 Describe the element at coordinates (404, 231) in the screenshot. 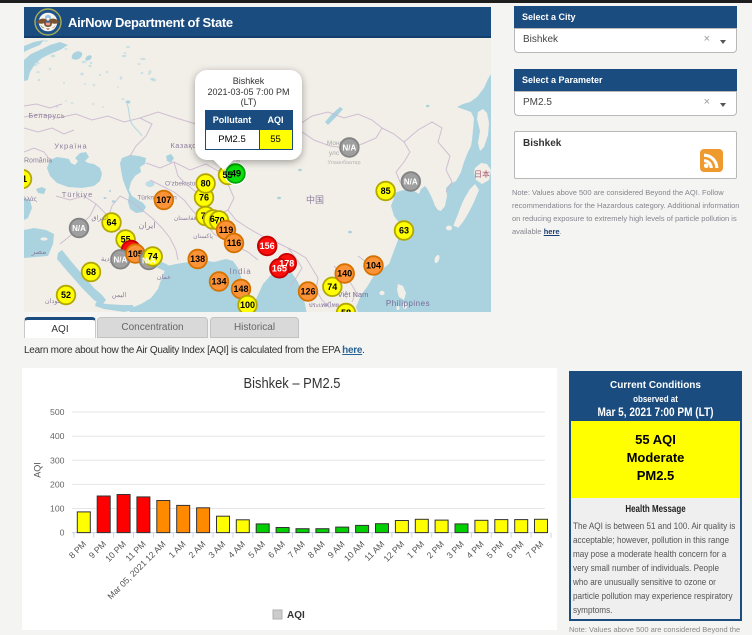

I see `svg-text: 63` at that location.